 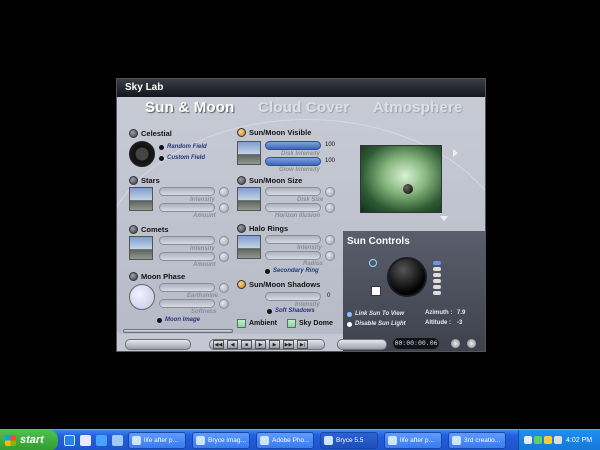 What do you see at coordinates (187, 207) in the screenshot?
I see `stars-amount-slider` at bounding box center [187, 207].